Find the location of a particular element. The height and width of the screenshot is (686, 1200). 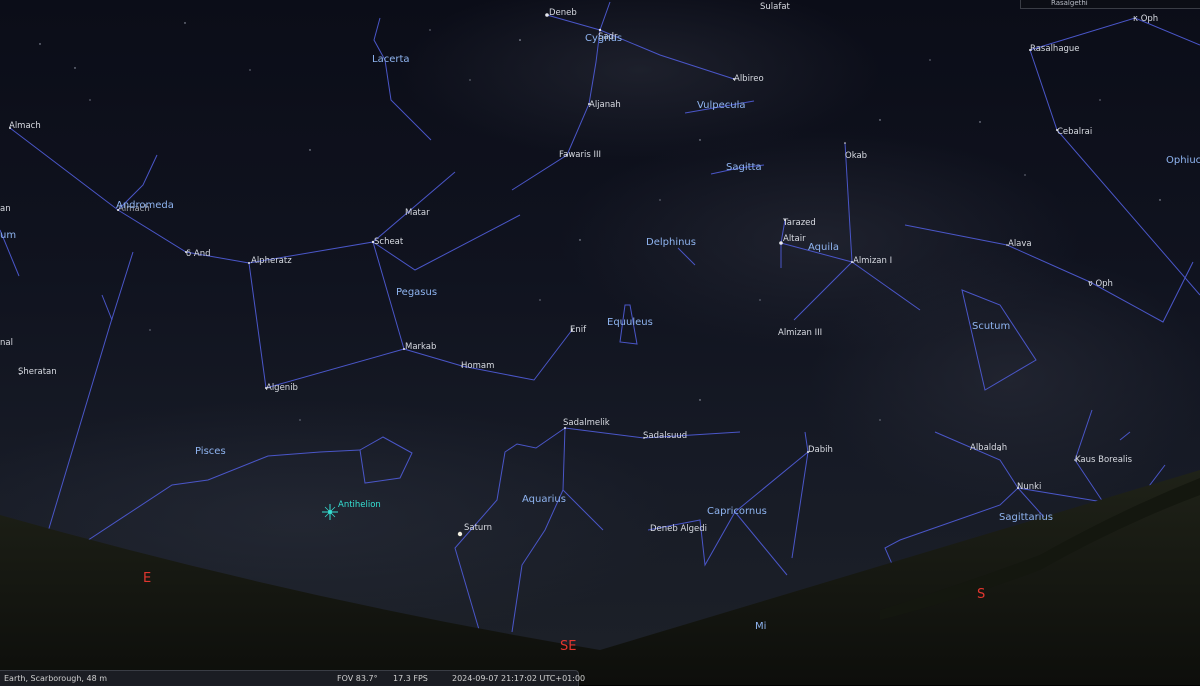

star-label-alpheratz: Alpheratz is located at coordinates (271, 261).